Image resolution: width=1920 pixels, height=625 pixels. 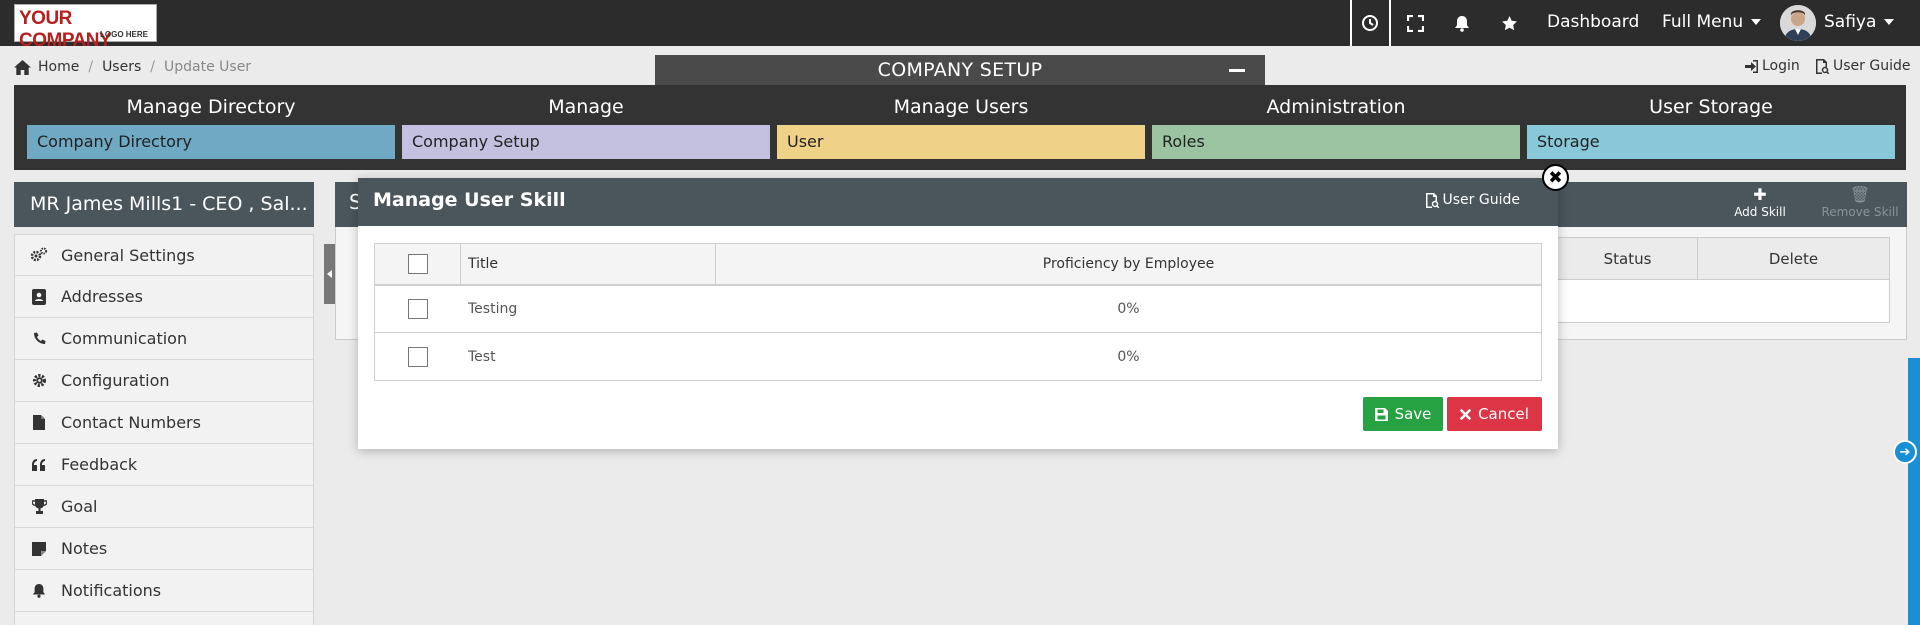 What do you see at coordinates (1905, 452) in the screenshot?
I see `arrow-right-circle-icon: ➔` at bounding box center [1905, 452].